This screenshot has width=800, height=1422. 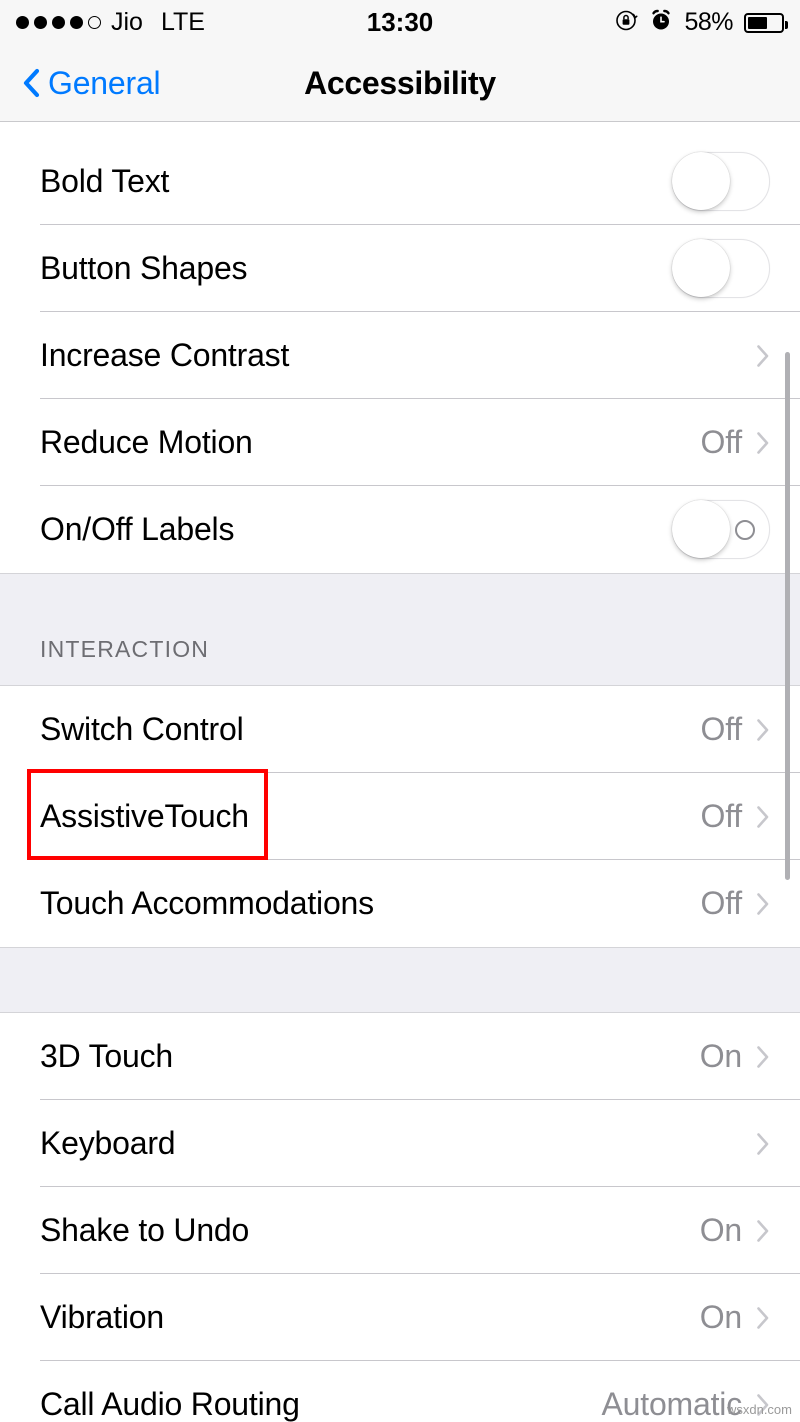 I want to click on list-top-spacer, so click(x=400, y=130).